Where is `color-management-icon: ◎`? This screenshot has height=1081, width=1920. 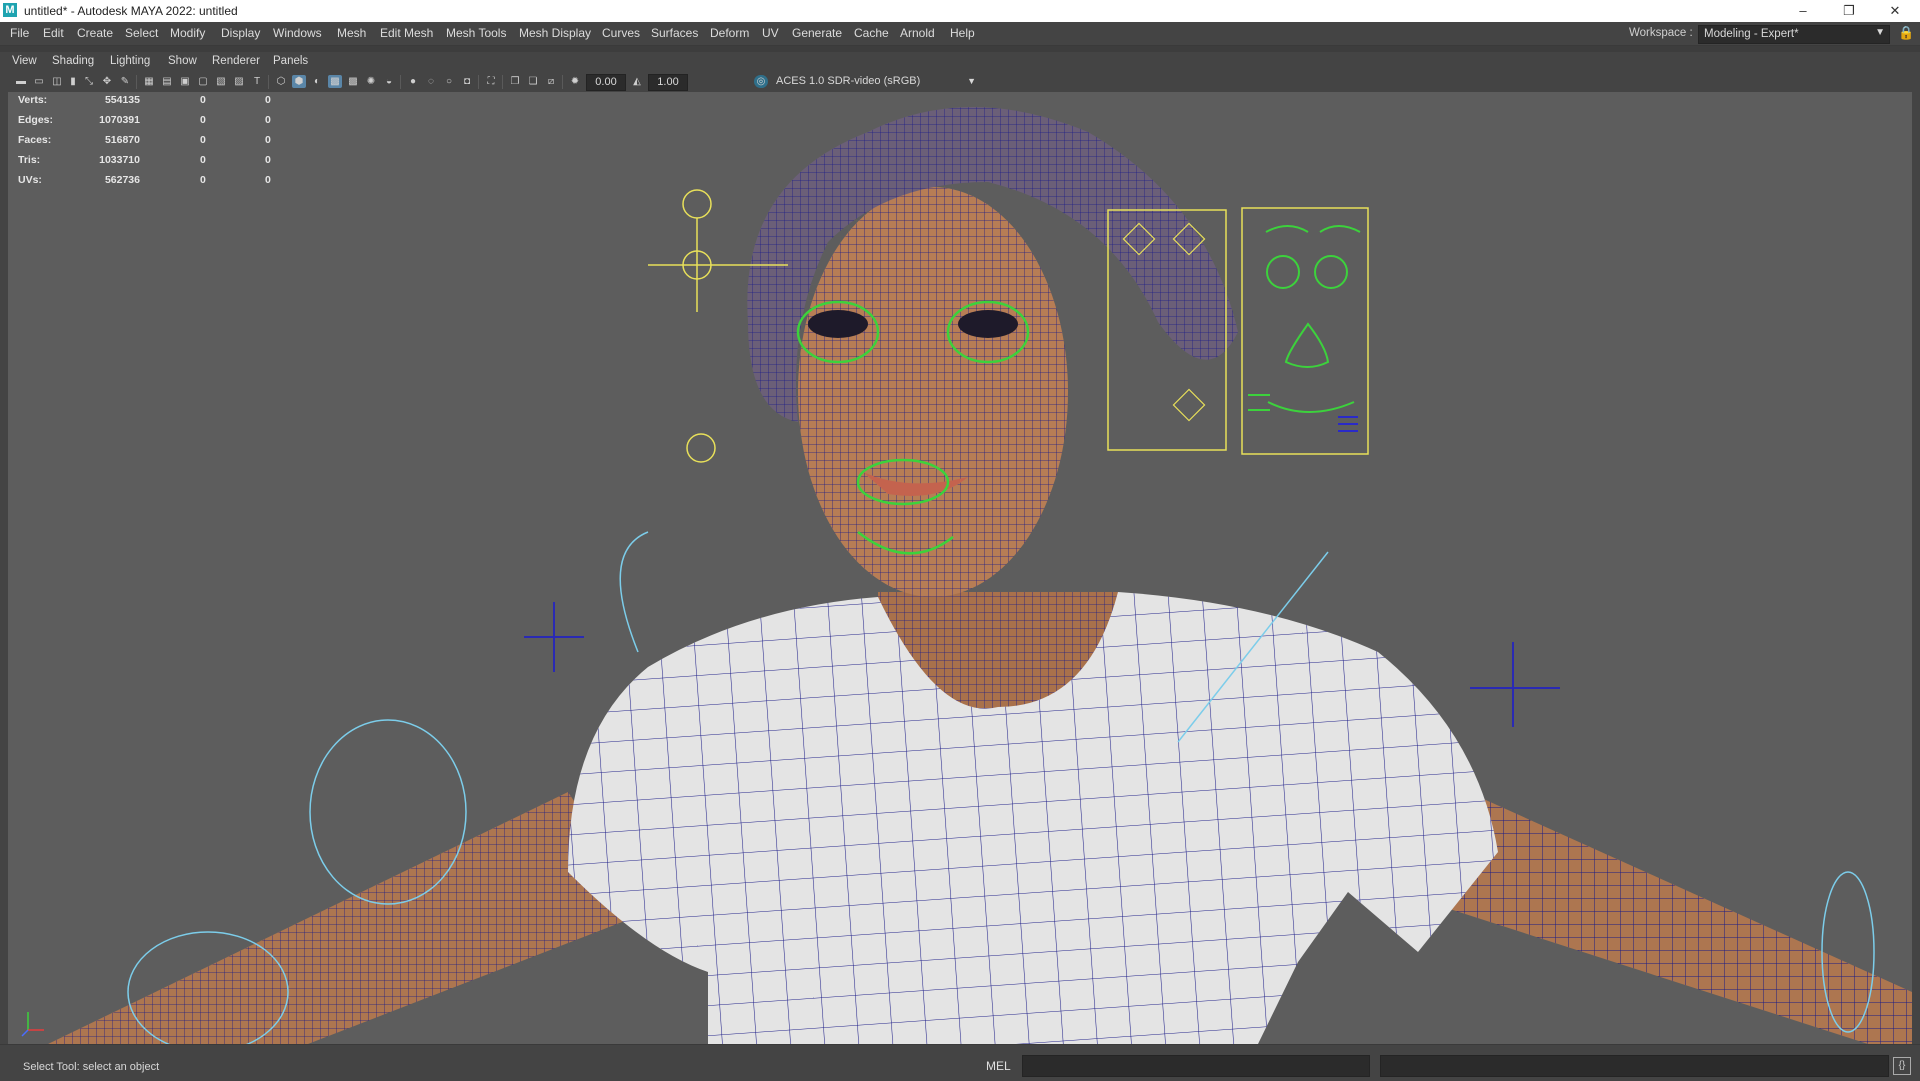
color-management-icon: ◎ is located at coordinates (761, 81).